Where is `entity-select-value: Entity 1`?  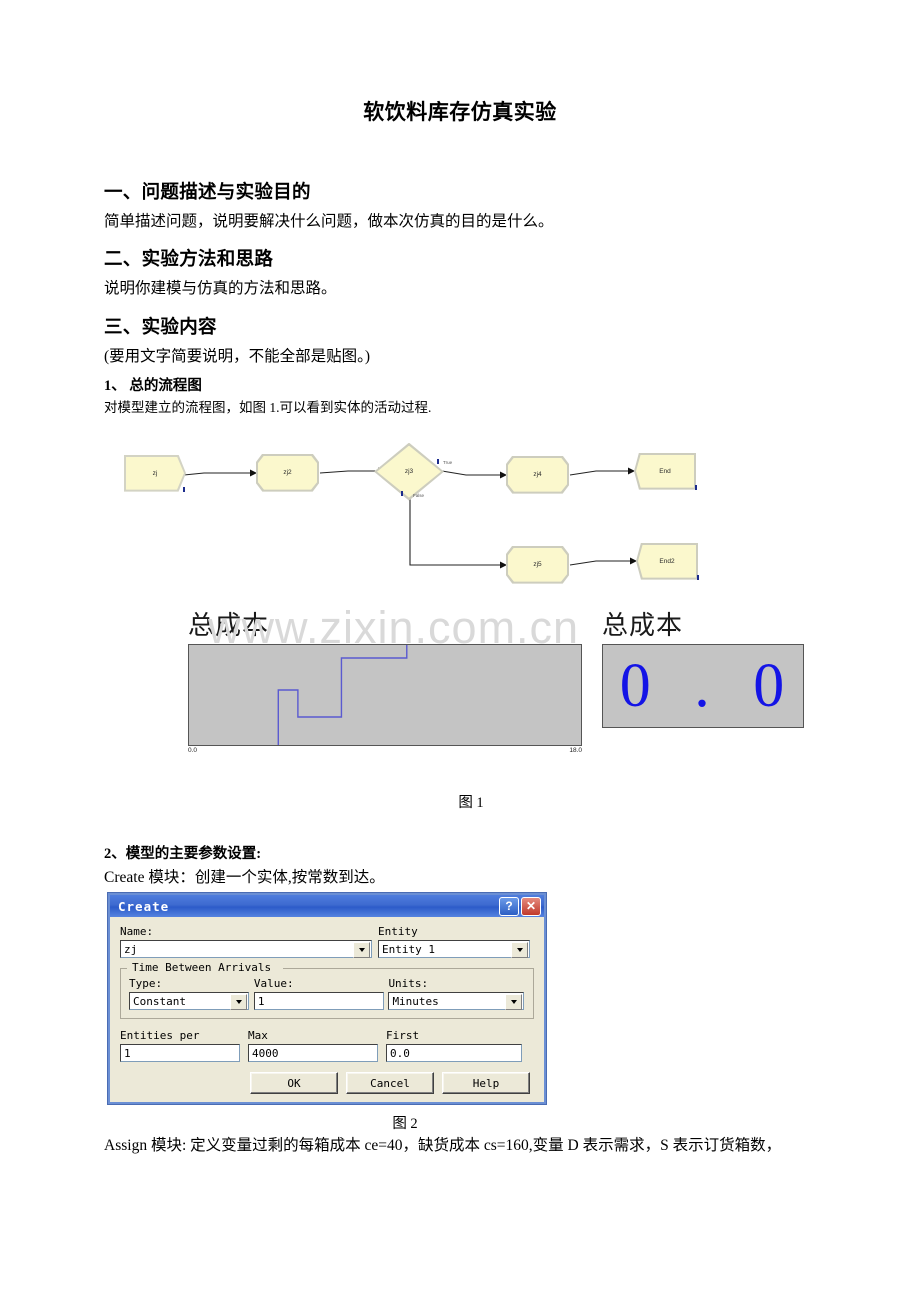
entity-select-value: Entity 1 is located at coordinates (408, 949).